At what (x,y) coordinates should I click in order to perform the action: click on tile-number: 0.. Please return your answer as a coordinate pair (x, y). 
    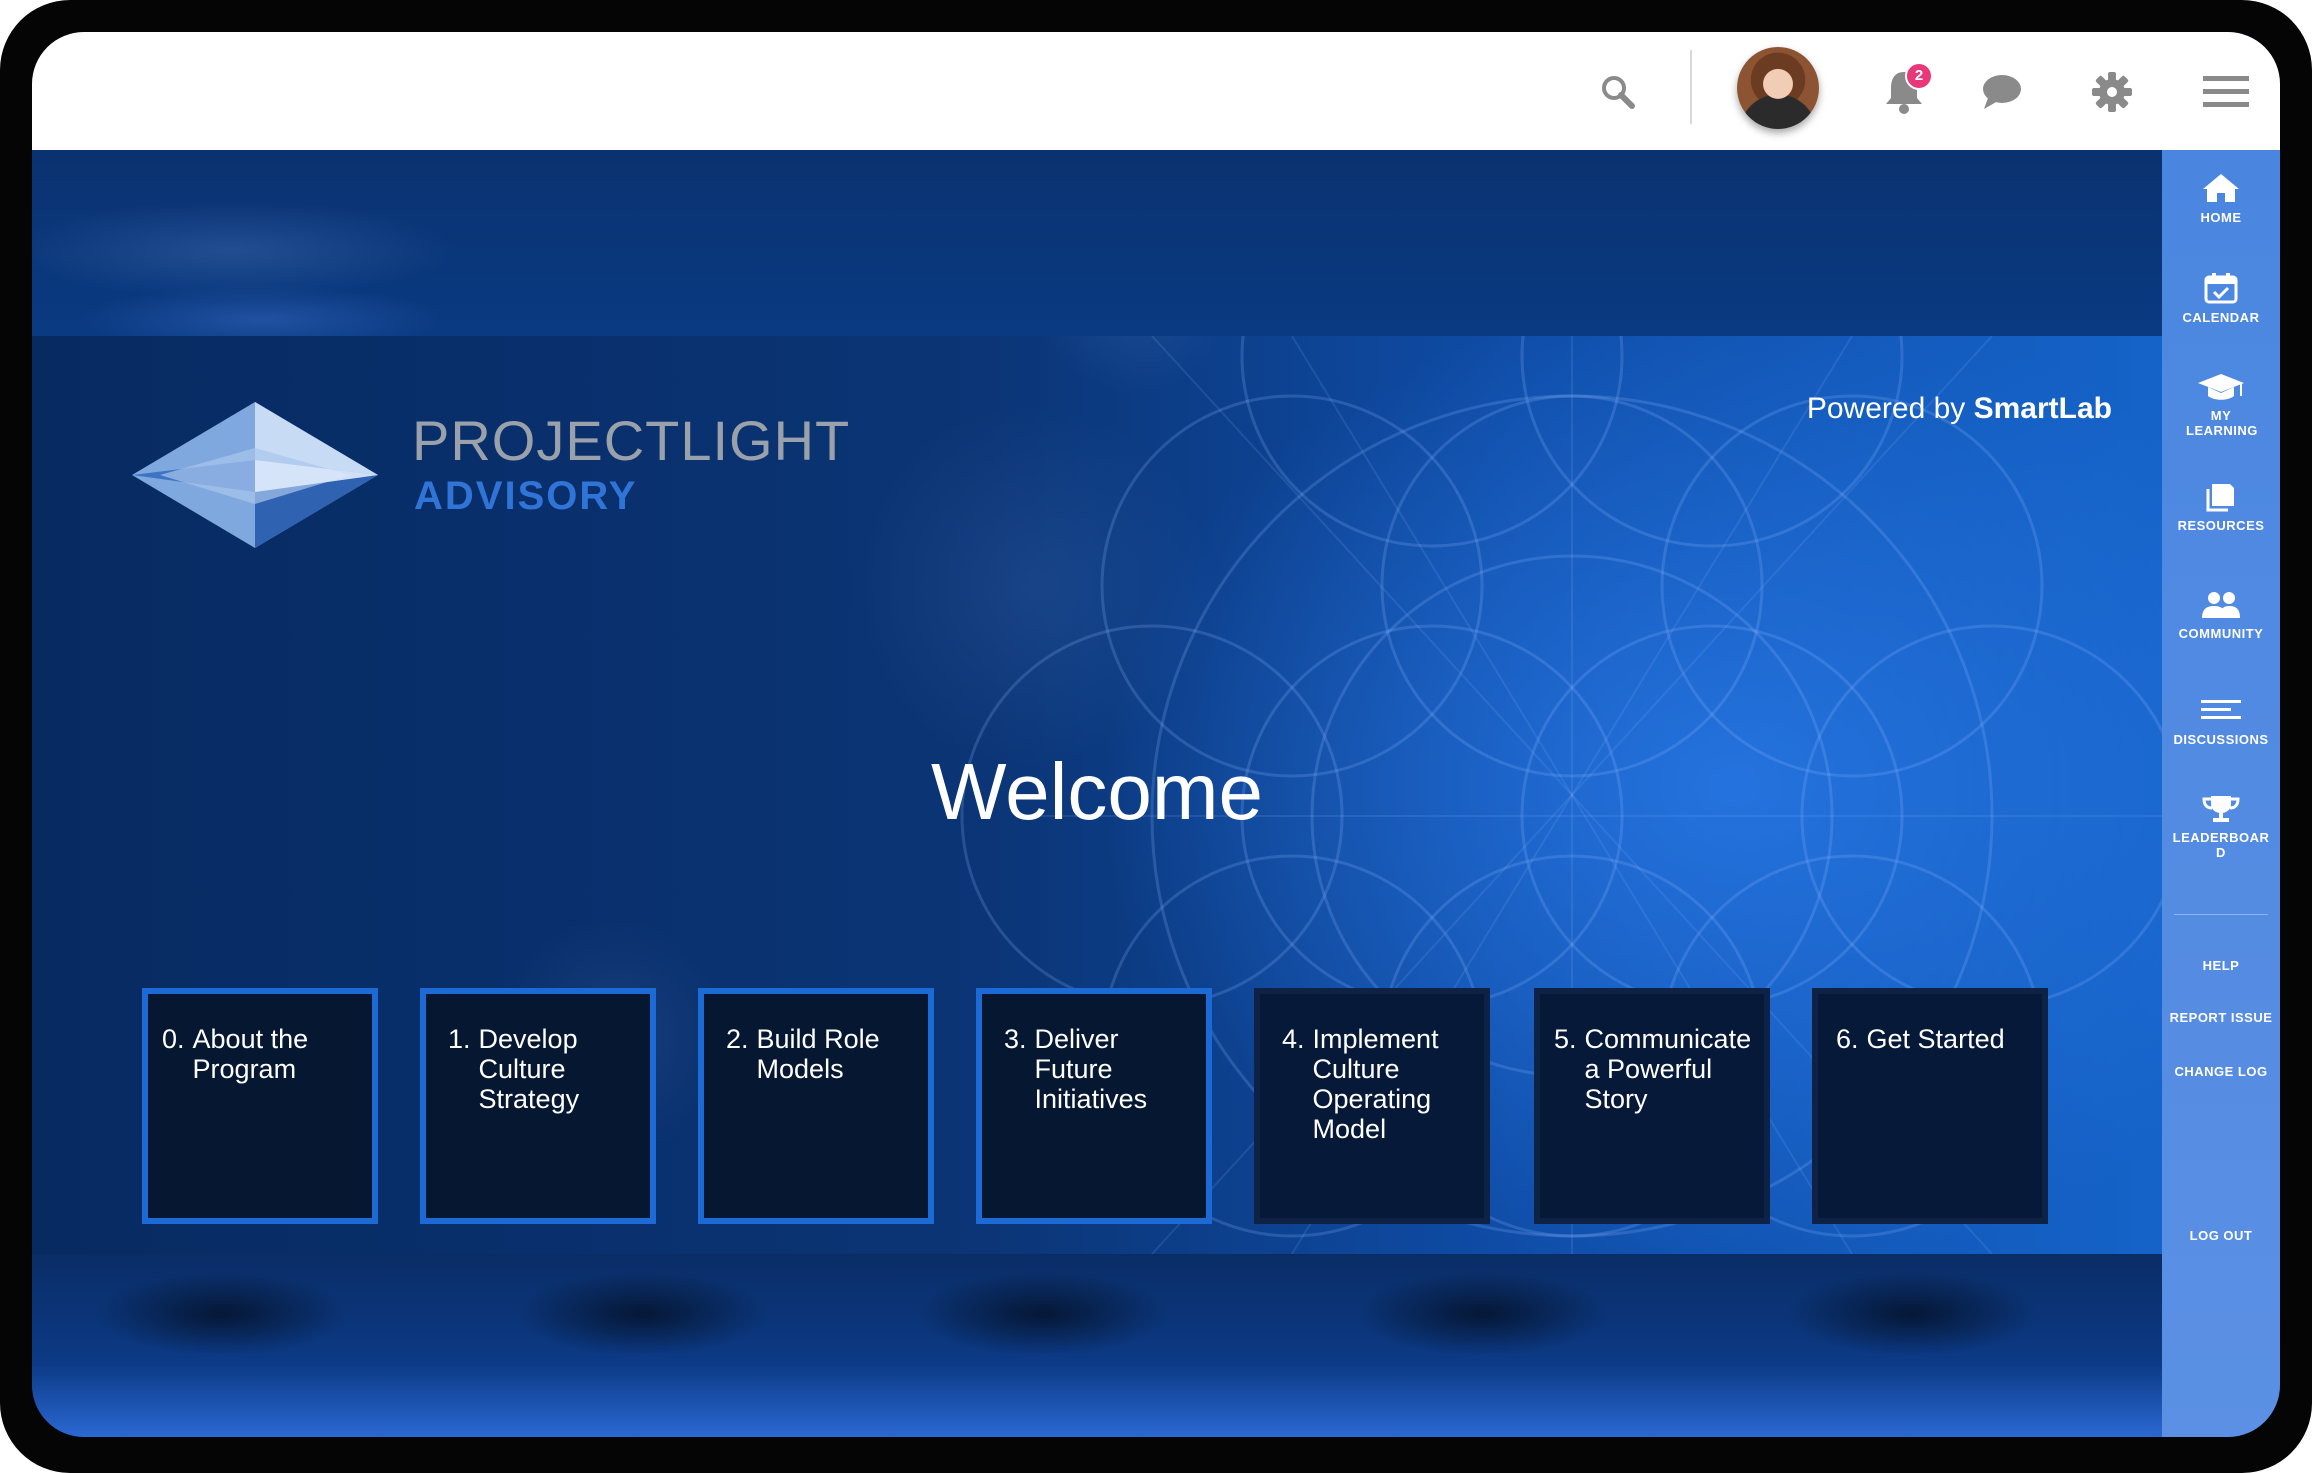
    Looking at the image, I should click on (173, 1039).